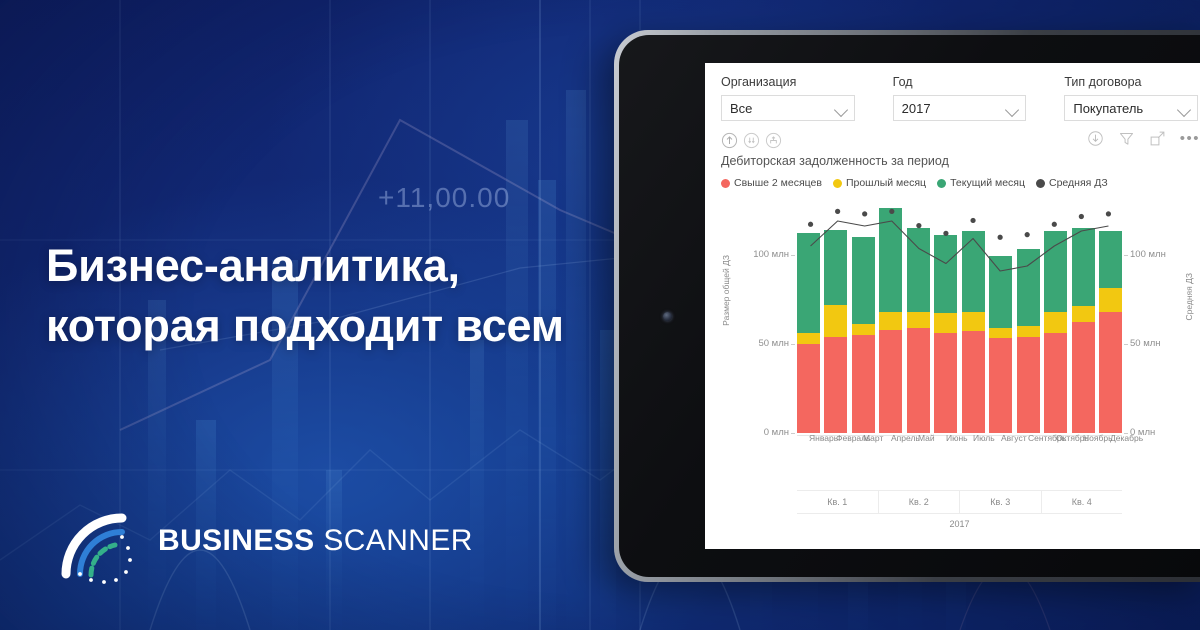 The image size is (1200, 630). Describe the element at coordinates (1157, 138) in the screenshot. I see `focus-mode-icon` at that location.